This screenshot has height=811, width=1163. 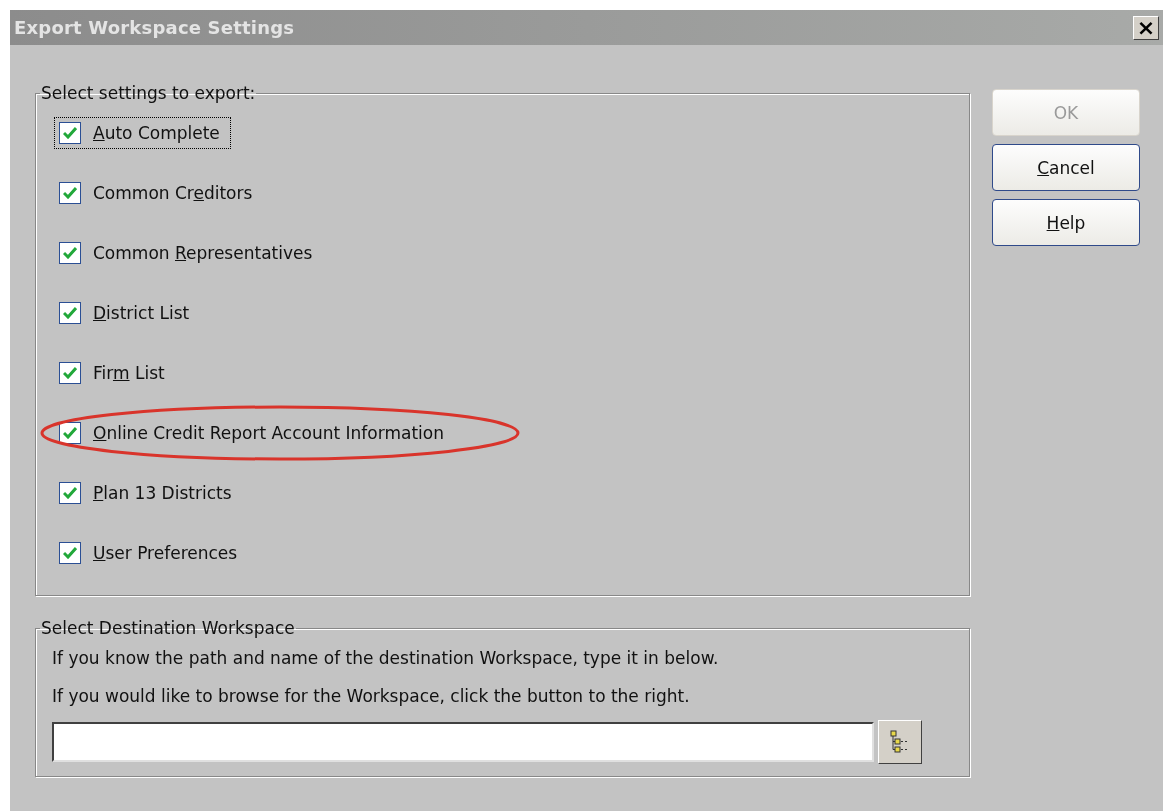 I want to click on setting-checkbox: District List, so click(x=127, y=313).